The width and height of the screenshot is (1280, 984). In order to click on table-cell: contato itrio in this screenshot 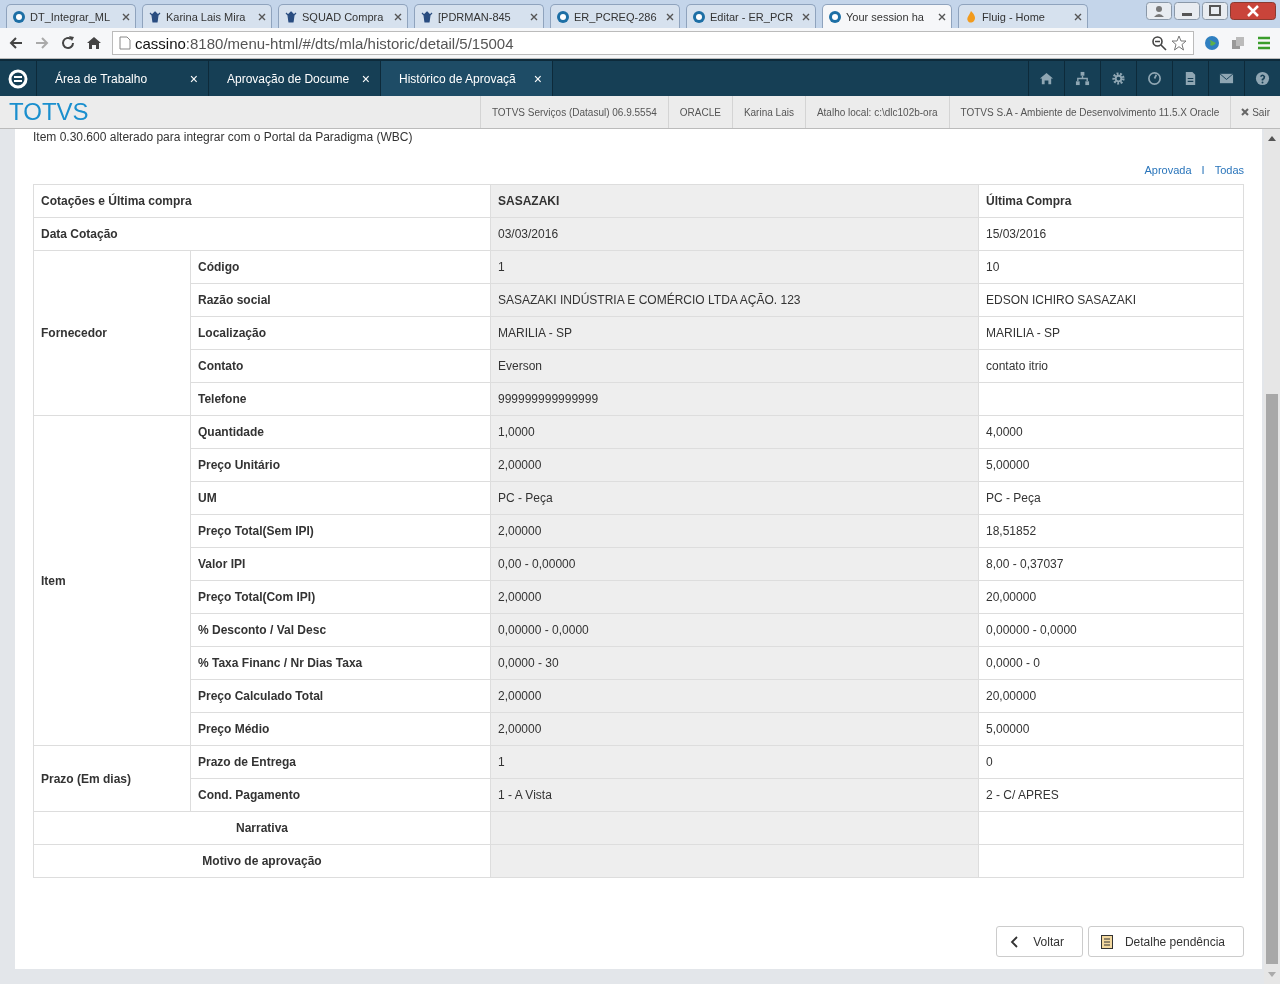, I will do `click(1111, 366)`.